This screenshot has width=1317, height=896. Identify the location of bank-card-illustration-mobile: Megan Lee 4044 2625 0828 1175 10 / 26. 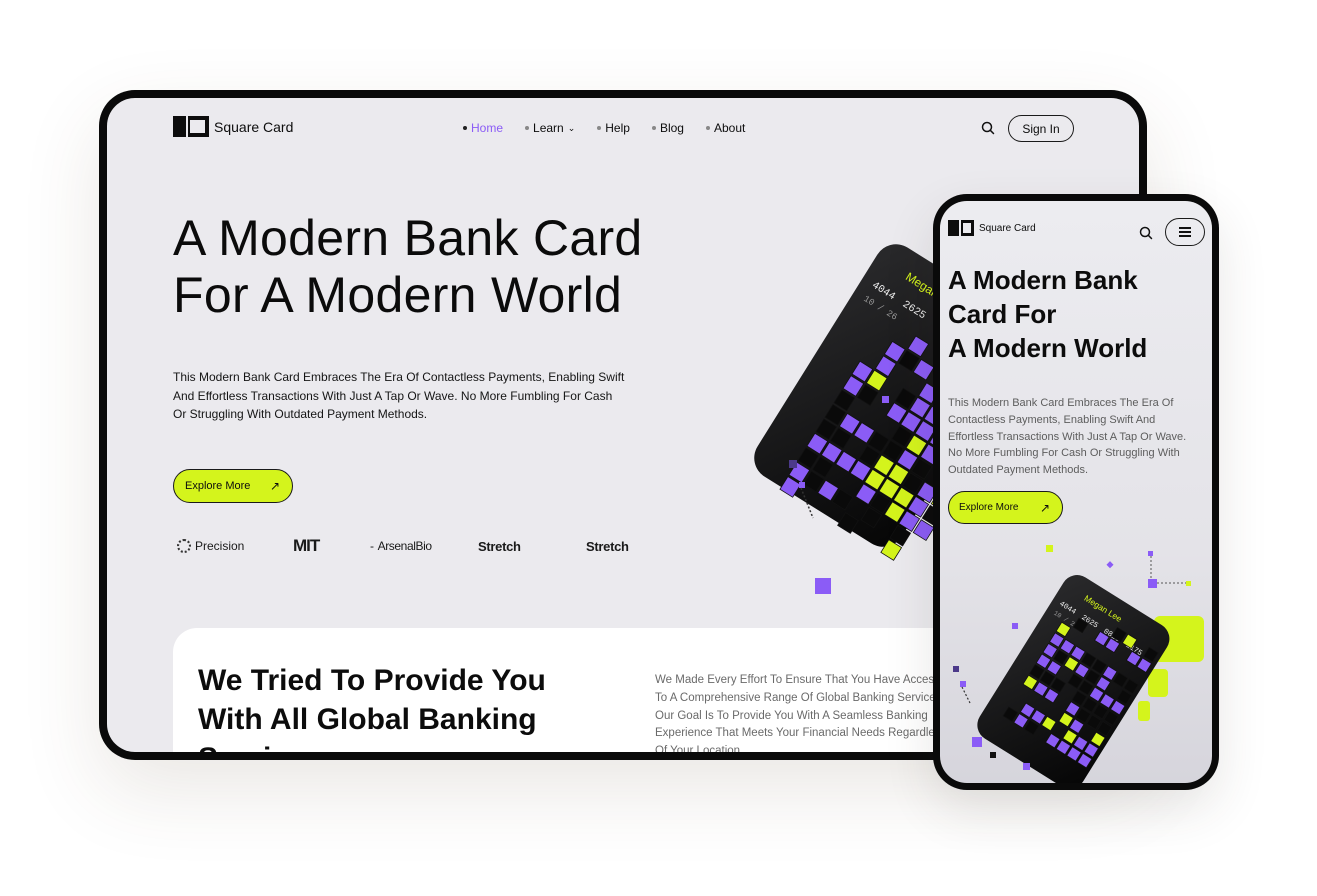
(1078, 664).